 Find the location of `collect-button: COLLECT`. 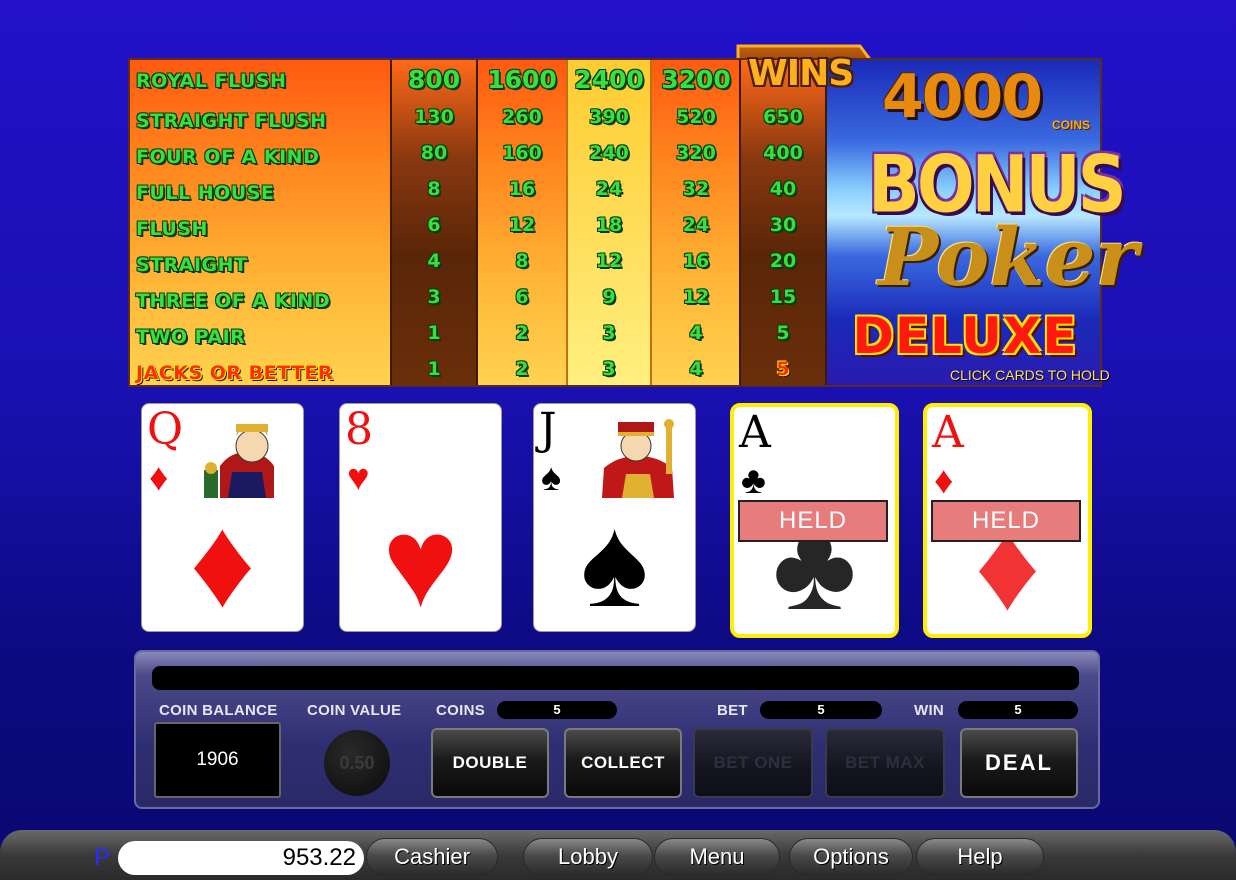

collect-button: COLLECT is located at coordinates (623, 763).